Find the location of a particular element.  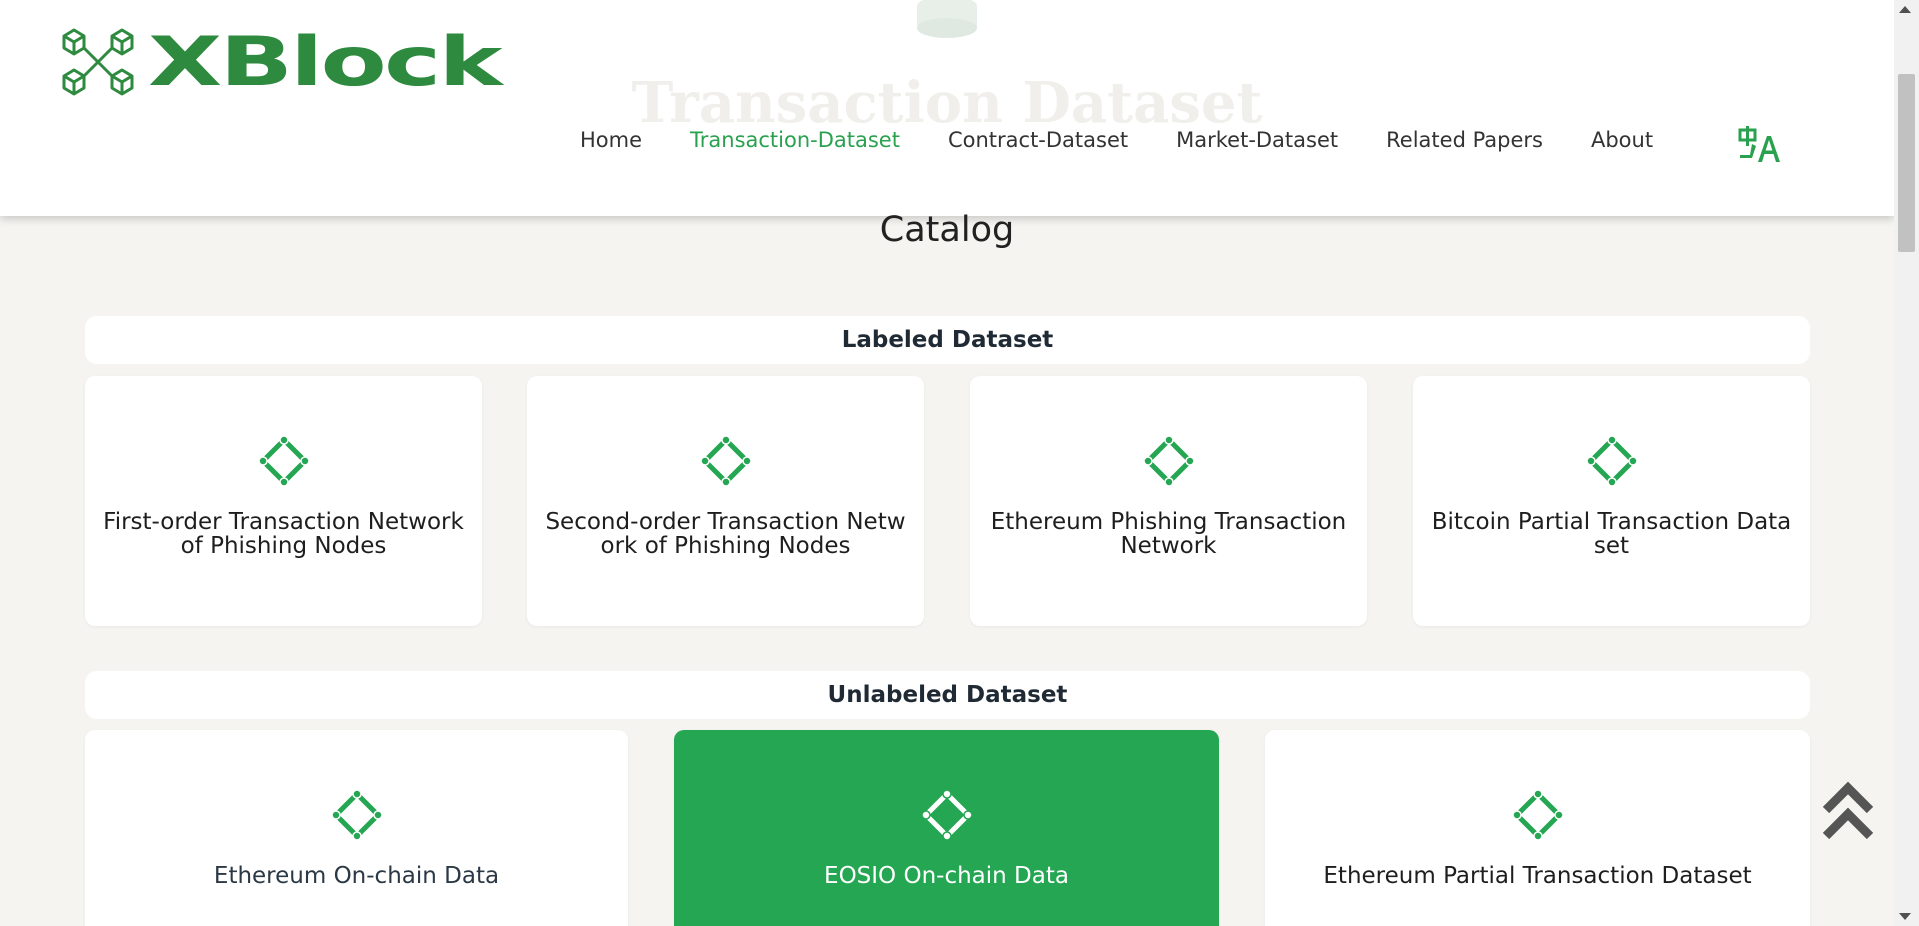

dataset-card-highlighted: EOSIO On-chain Data is located at coordinates (946, 828).